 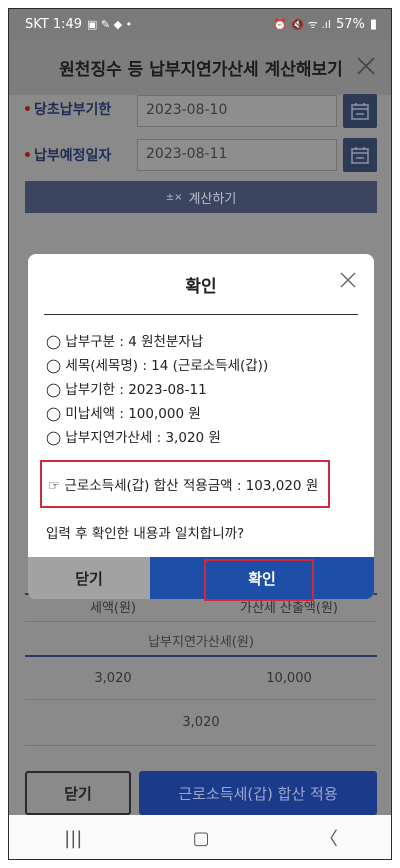 I want to click on battery-icon: ▮, so click(x=373, y=24).